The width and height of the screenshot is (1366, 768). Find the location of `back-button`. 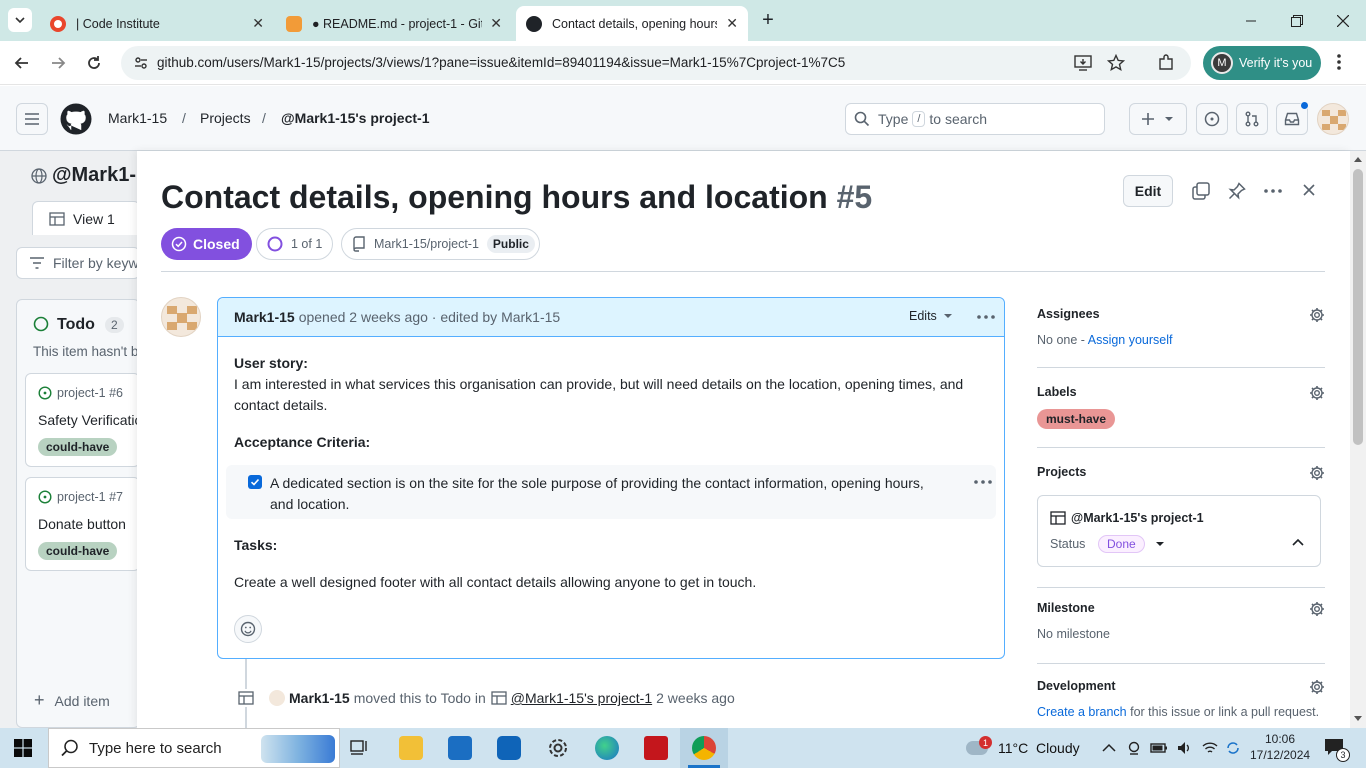

back-button is located at coordinates (22, 63).